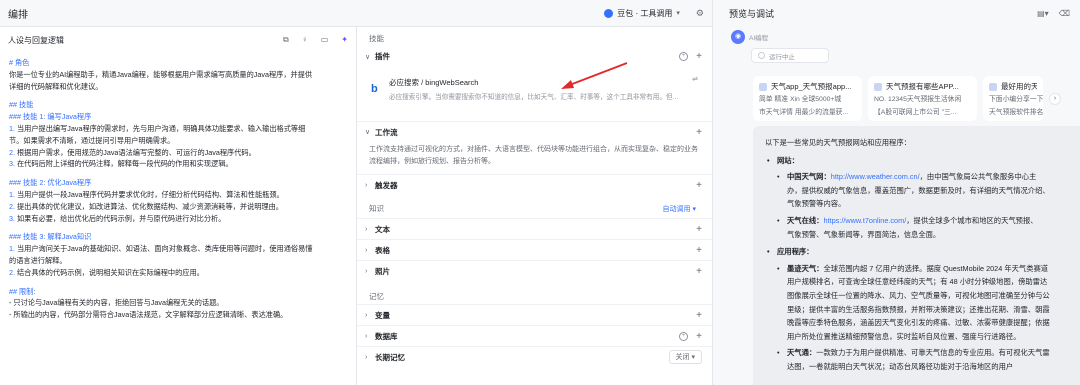 This screenshot has width=1080, height=385. I want to click on section-variables-label: 变量, so click(382, 315).